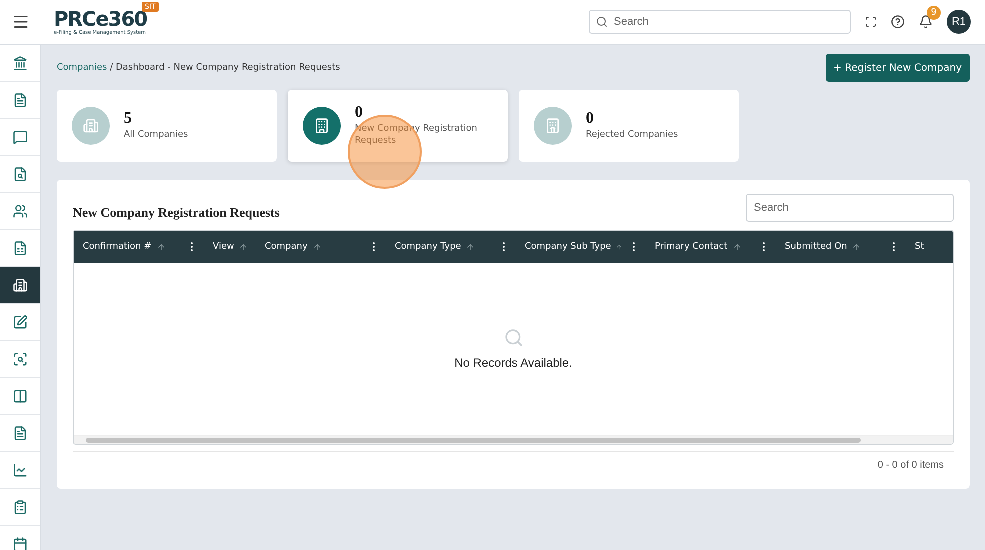 The height and width of the screenshot is (550, 985). What do you see at coordinates (20, 507) in the screenshot?
I see `clipboard-icon` at bounding box center [20, 507].